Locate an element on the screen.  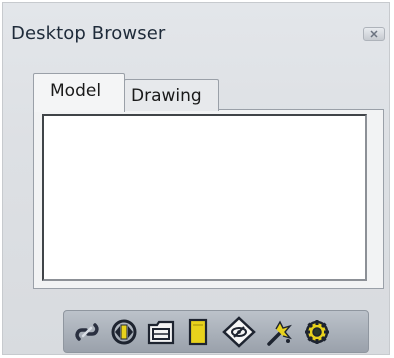
tab-drawing: Drawing is located at coordinates (171, 95).